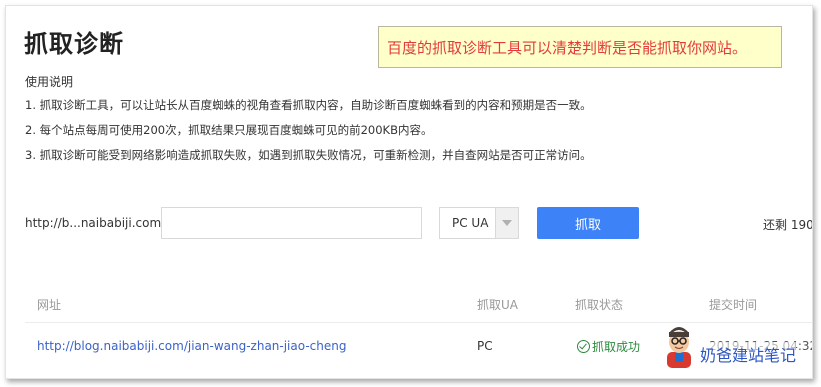 This screenshot has height=387, width=821. I want to click on row-status-label: 抓取成功, so click(616, 347).